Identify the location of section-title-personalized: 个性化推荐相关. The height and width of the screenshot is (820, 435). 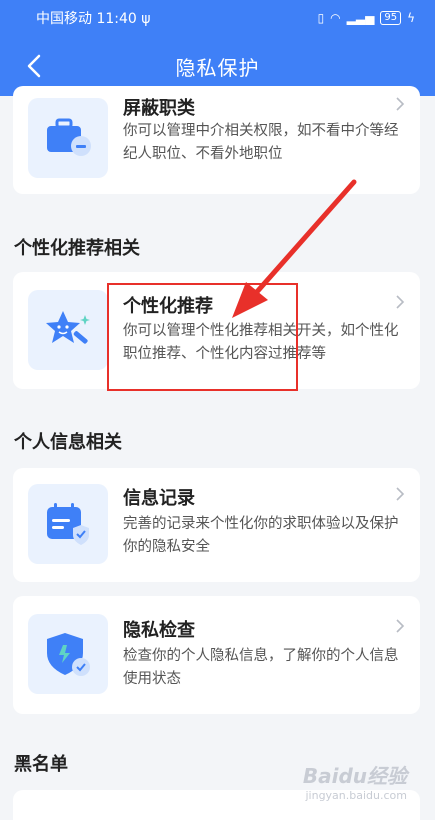
(77, 248).